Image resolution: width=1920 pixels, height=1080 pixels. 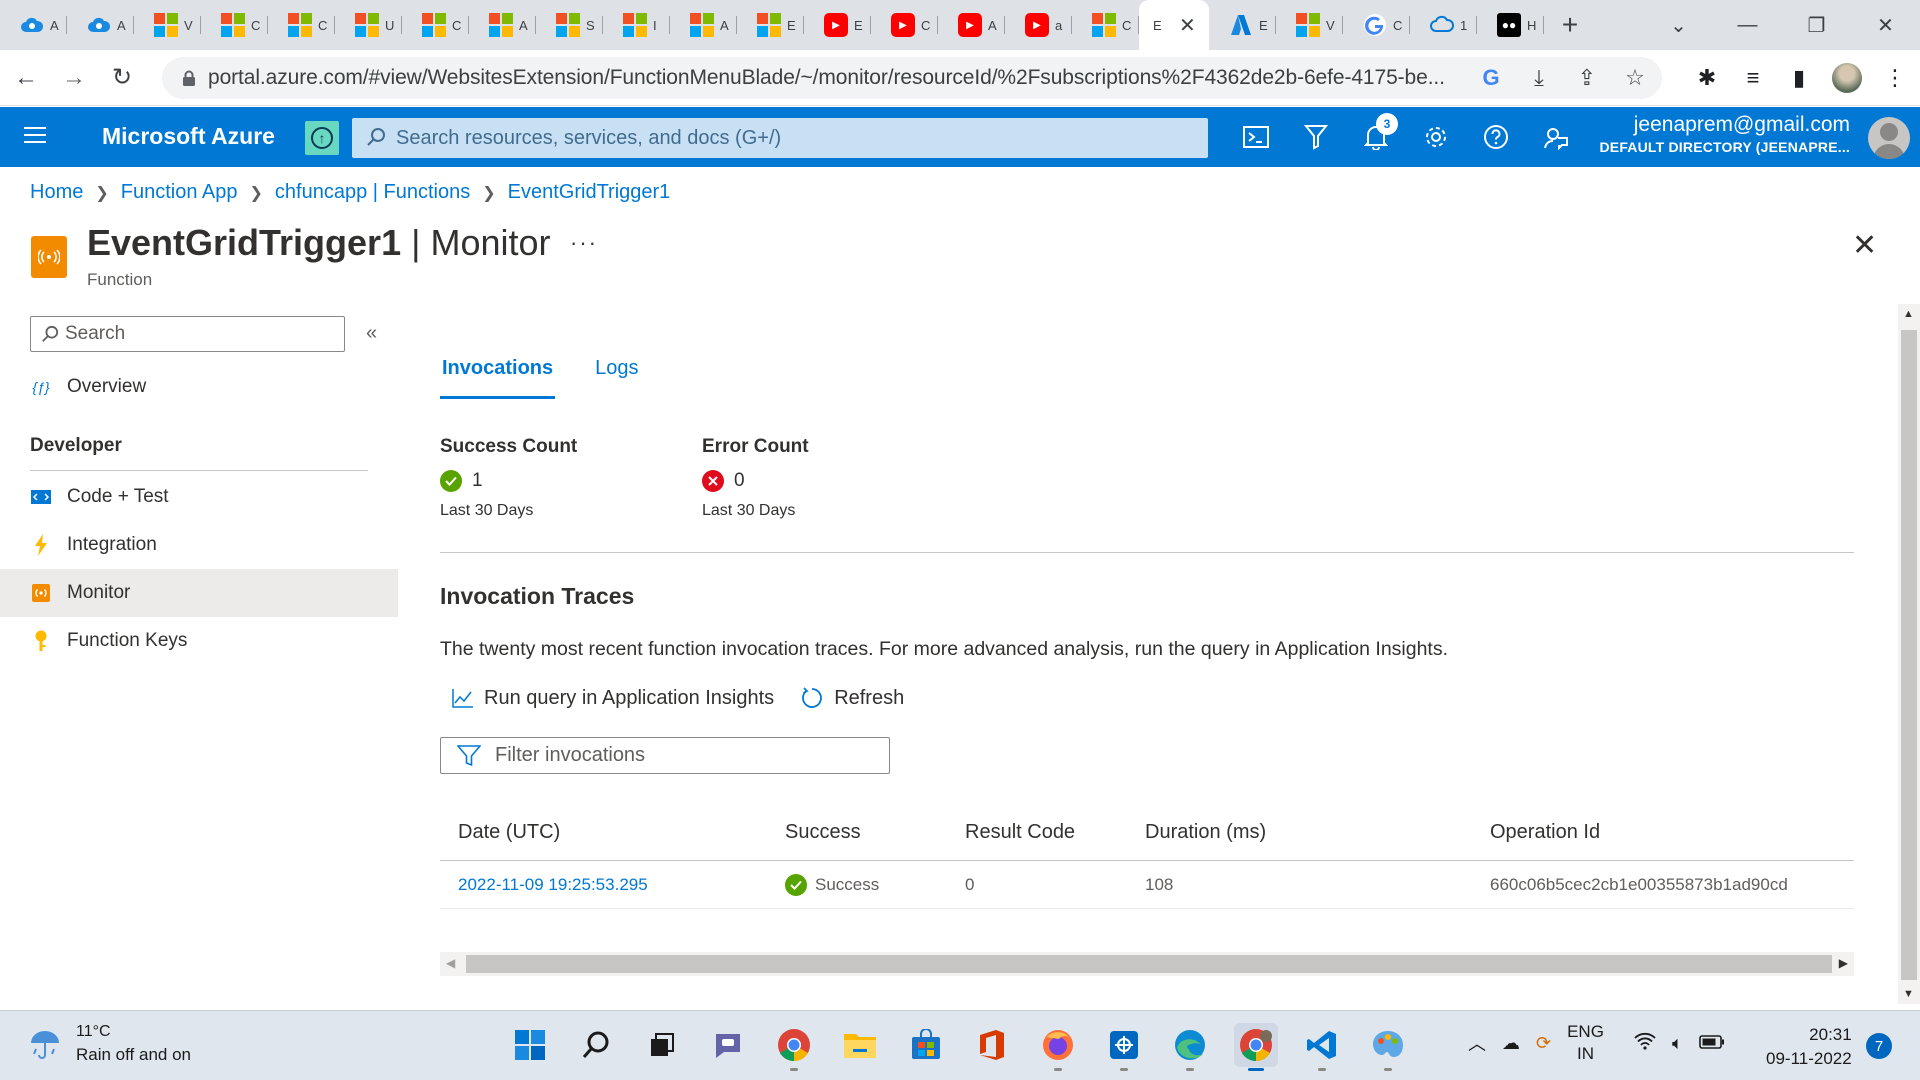 I want to click on menu-item-monitor: Monitor, so click(x=199, y=593).